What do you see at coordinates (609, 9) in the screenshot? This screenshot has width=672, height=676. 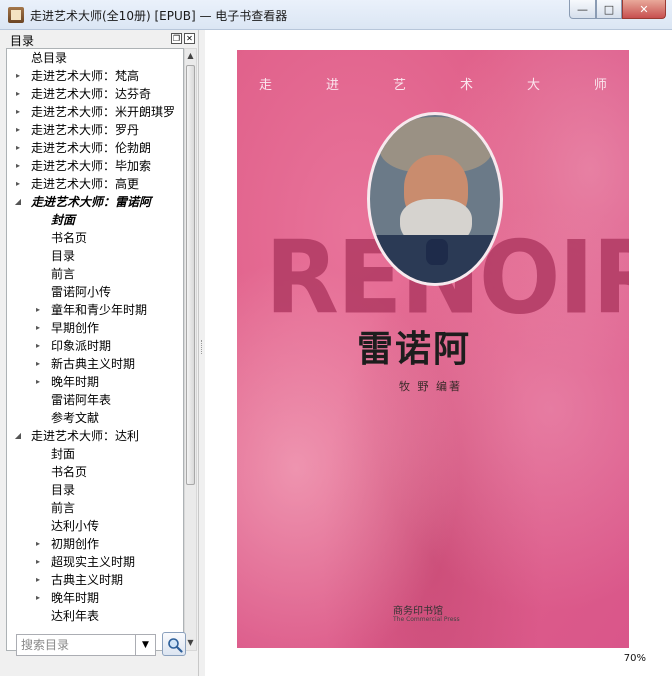 I see `maximize-button: □` at bounding box center [609, 9].